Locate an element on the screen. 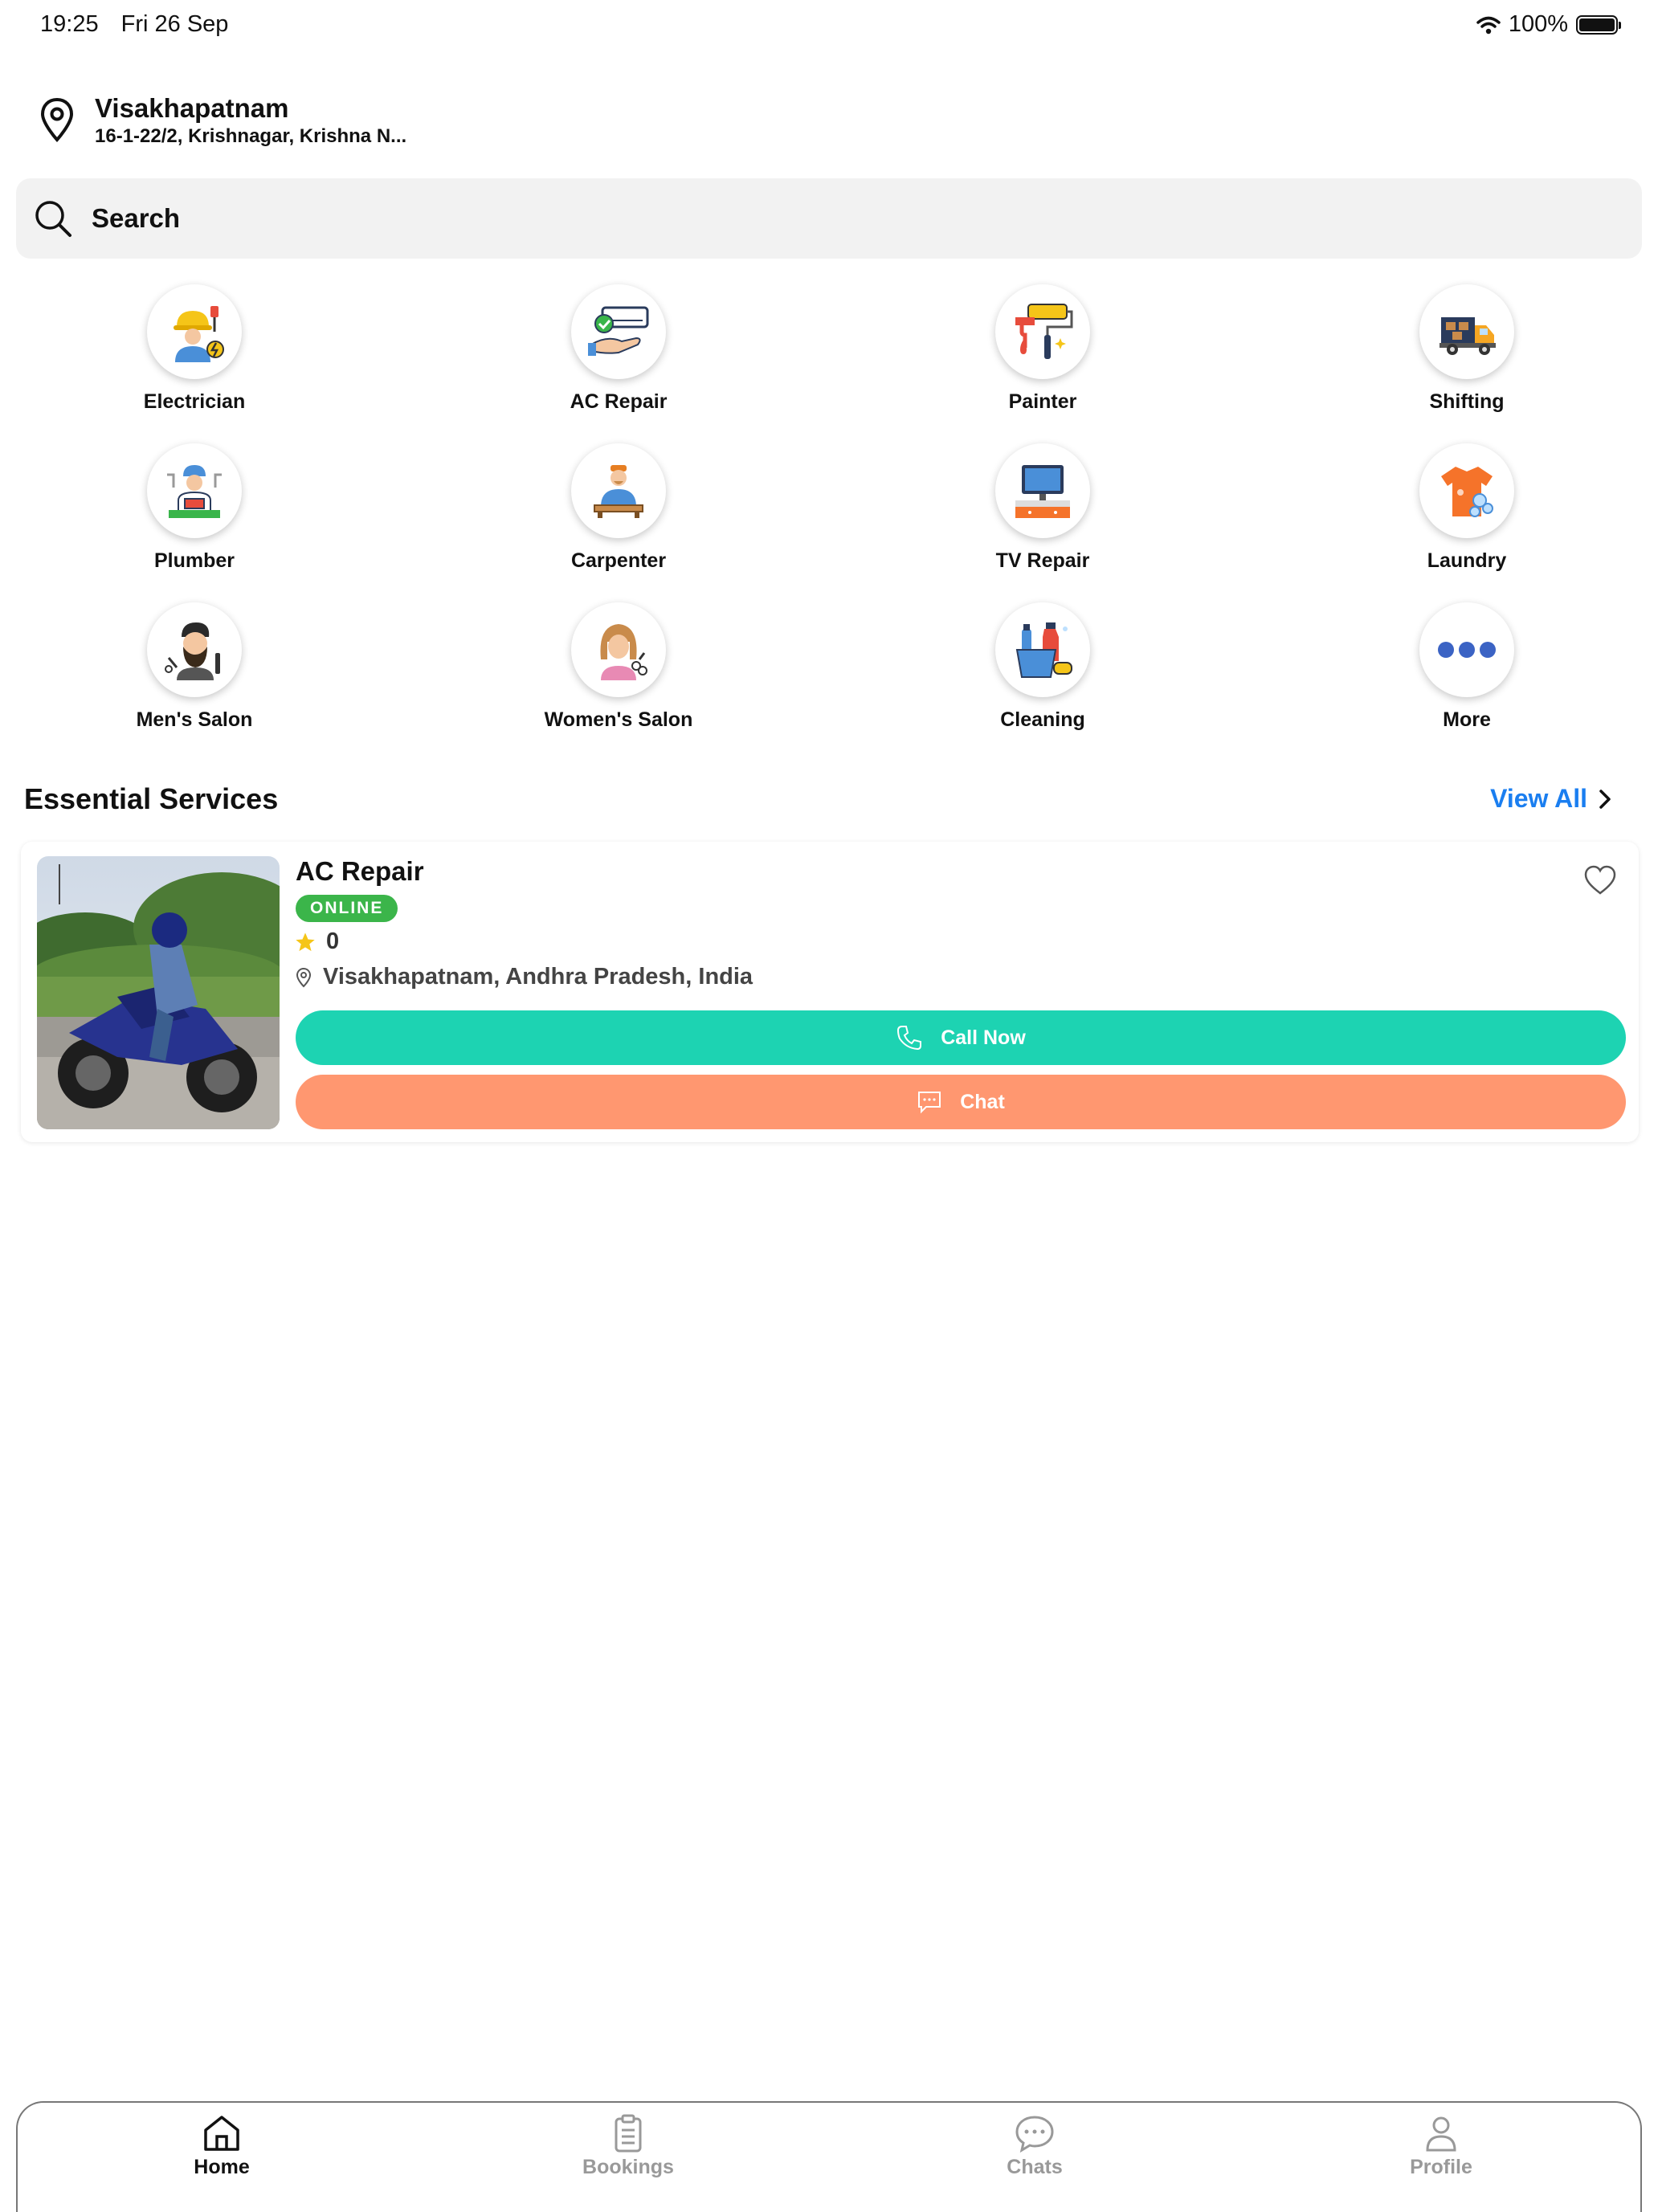  rating: 0 is located at coordinates (316, 941).